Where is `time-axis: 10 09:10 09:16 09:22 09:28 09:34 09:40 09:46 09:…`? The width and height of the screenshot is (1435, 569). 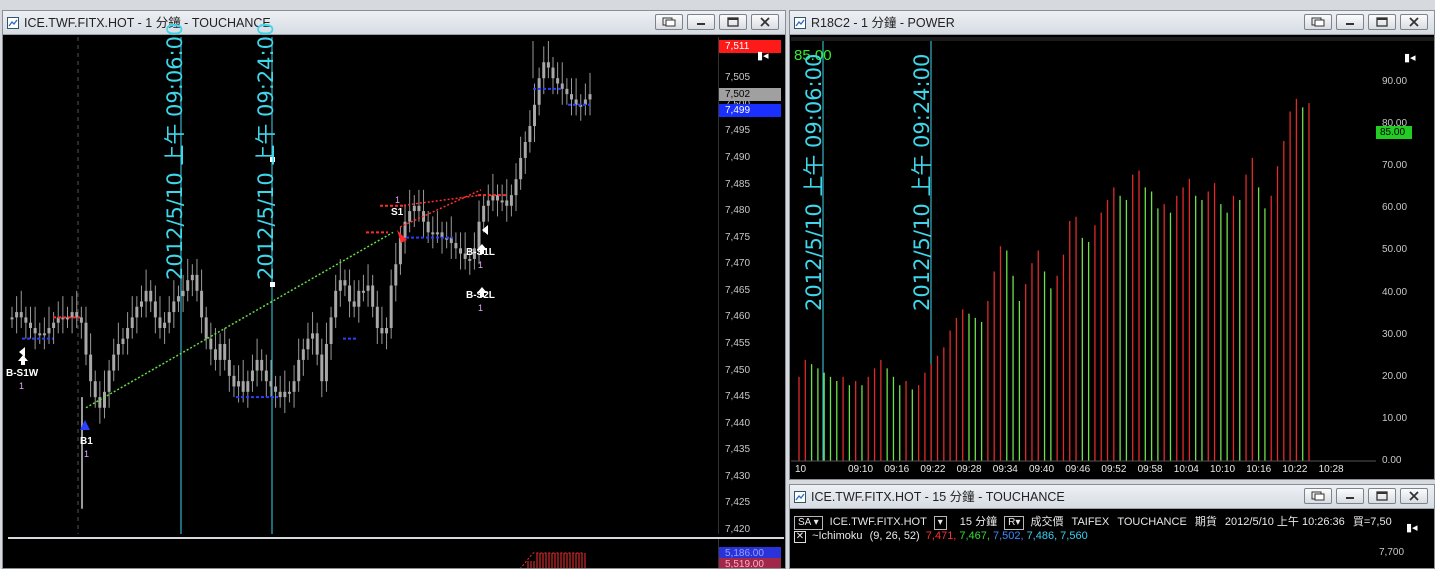
time-axis: 10 09:10 09:16 09:22 09:28 09:34 09:40 09:46 09:… is located at coordinates (1083, 470).